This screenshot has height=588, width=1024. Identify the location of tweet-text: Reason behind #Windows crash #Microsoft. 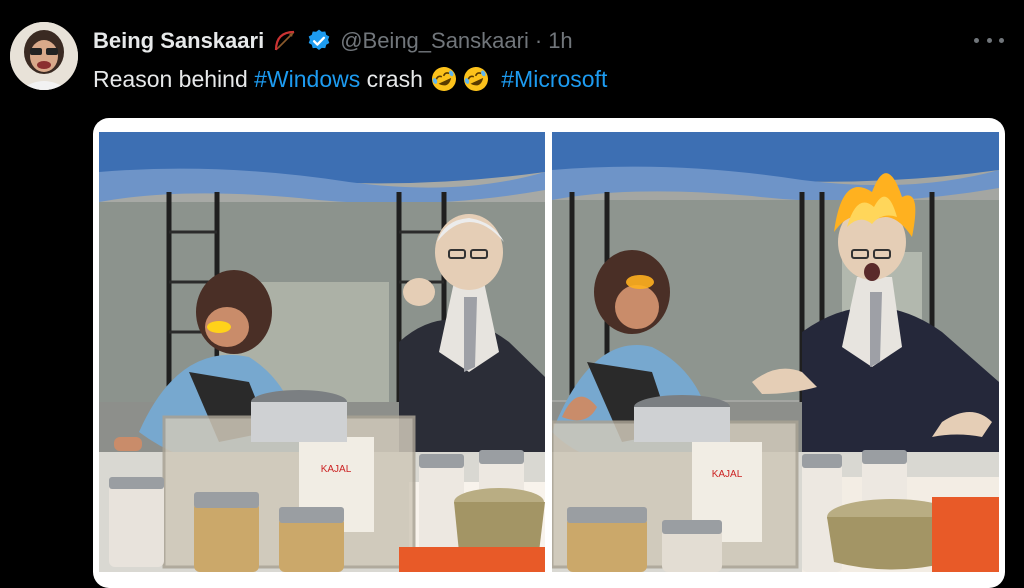
(543, 79).